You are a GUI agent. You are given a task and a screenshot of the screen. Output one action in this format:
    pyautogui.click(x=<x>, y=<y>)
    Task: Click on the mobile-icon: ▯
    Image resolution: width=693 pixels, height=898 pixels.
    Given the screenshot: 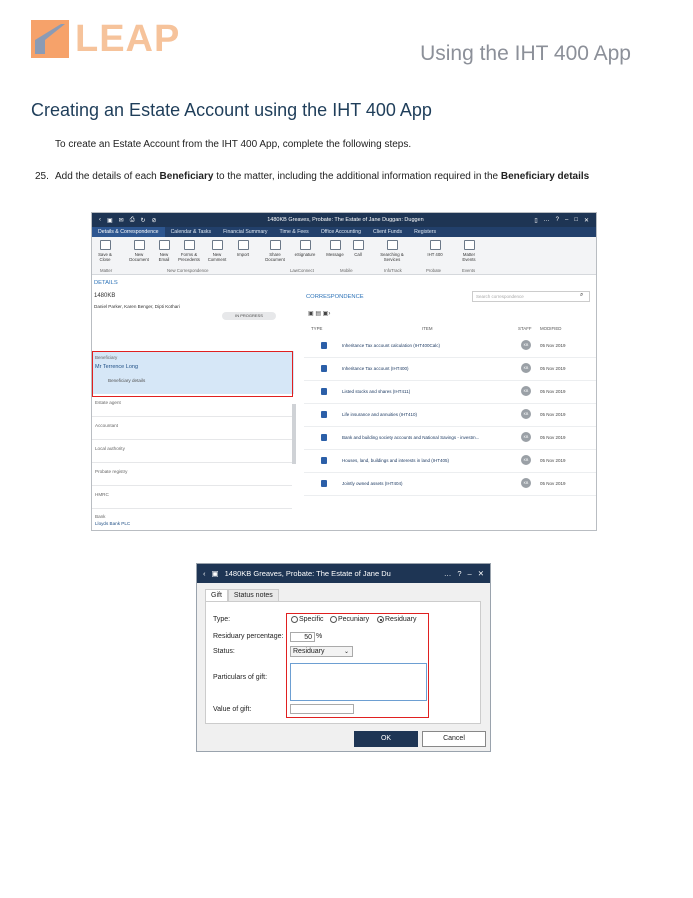 What is the action you would take?
    pyautogui.click(x=535, y=220)
    